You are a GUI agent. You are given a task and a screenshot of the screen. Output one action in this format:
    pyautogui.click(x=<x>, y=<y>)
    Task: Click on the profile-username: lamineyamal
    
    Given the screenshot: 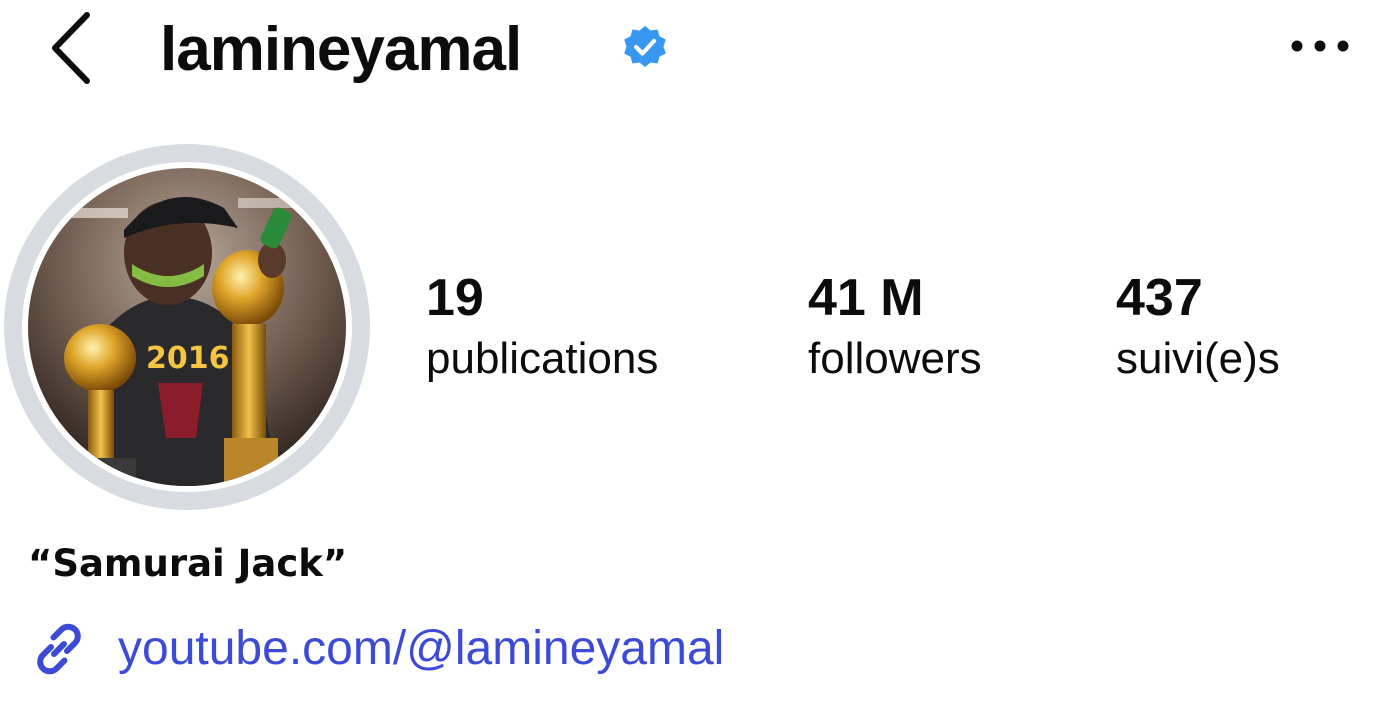 What is the action you would take?
    pyautogui.click(x=341, y=49)
    